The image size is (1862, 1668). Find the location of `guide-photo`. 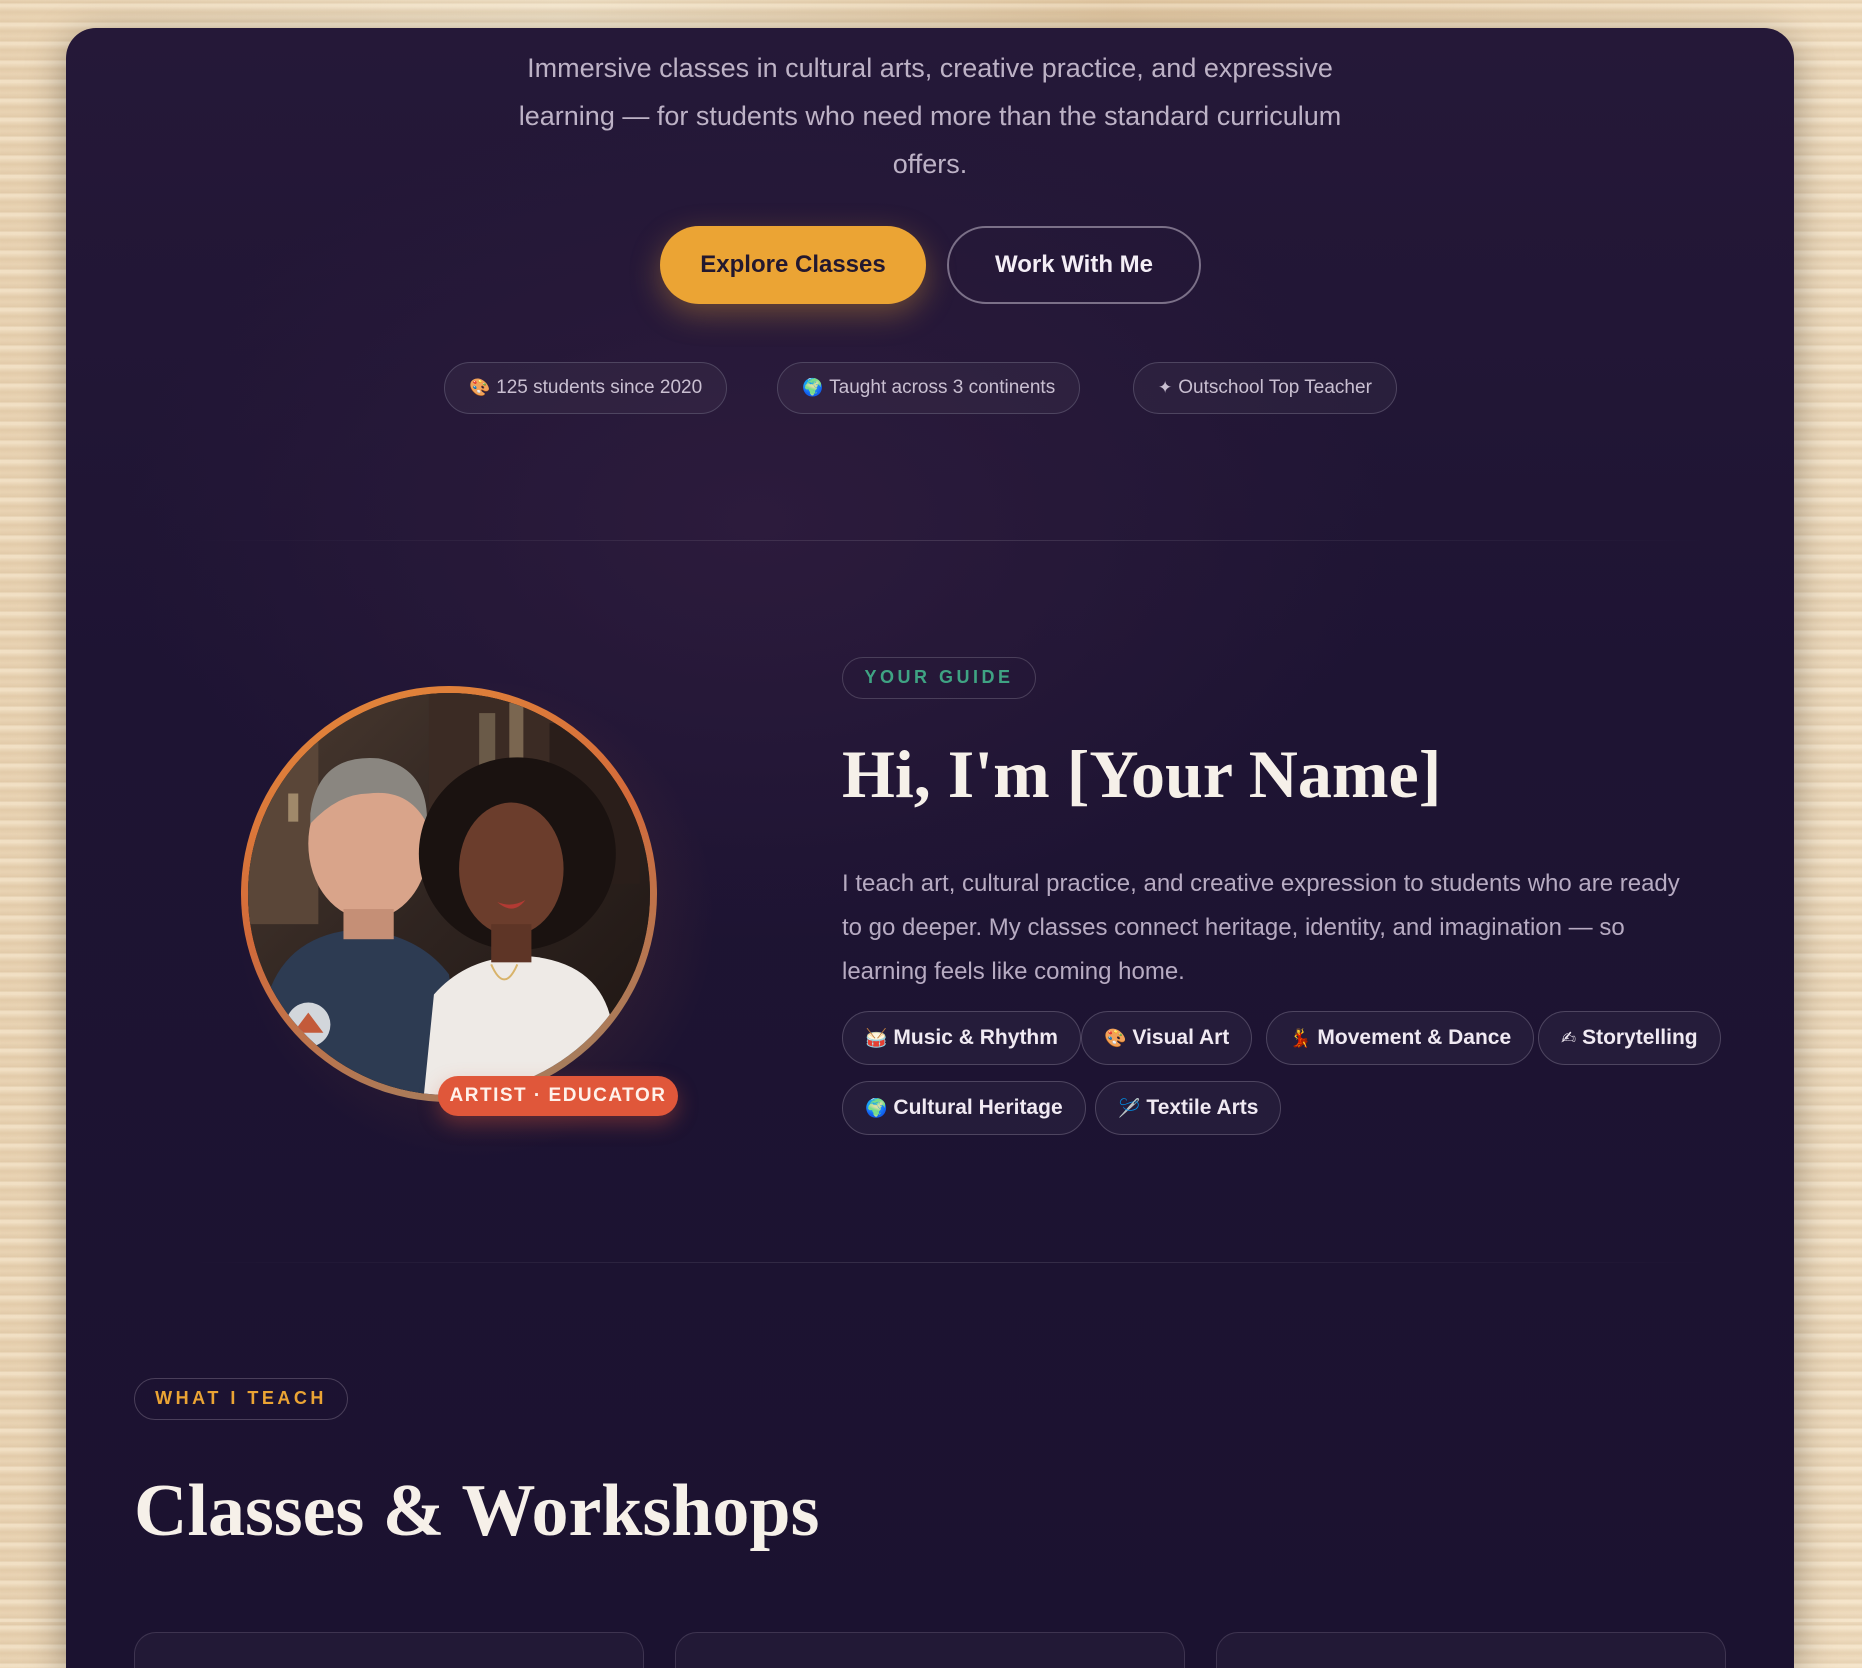

guide-photo is located at coordinates (449, 894).